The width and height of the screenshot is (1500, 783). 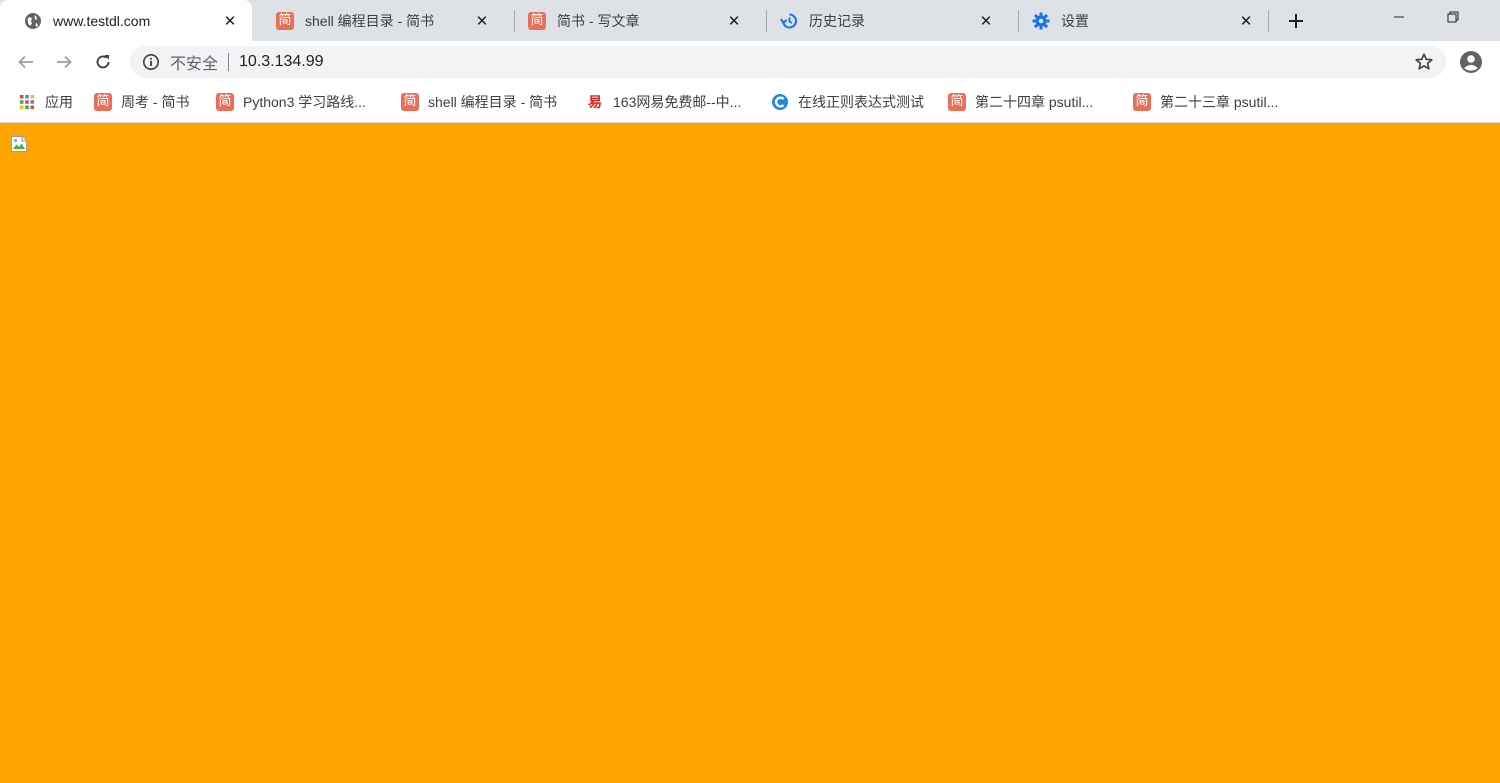 I want to click on tab-shell-directory: 简 shell 编程目录 - 简书 ✕, so click(x=378, y=20).